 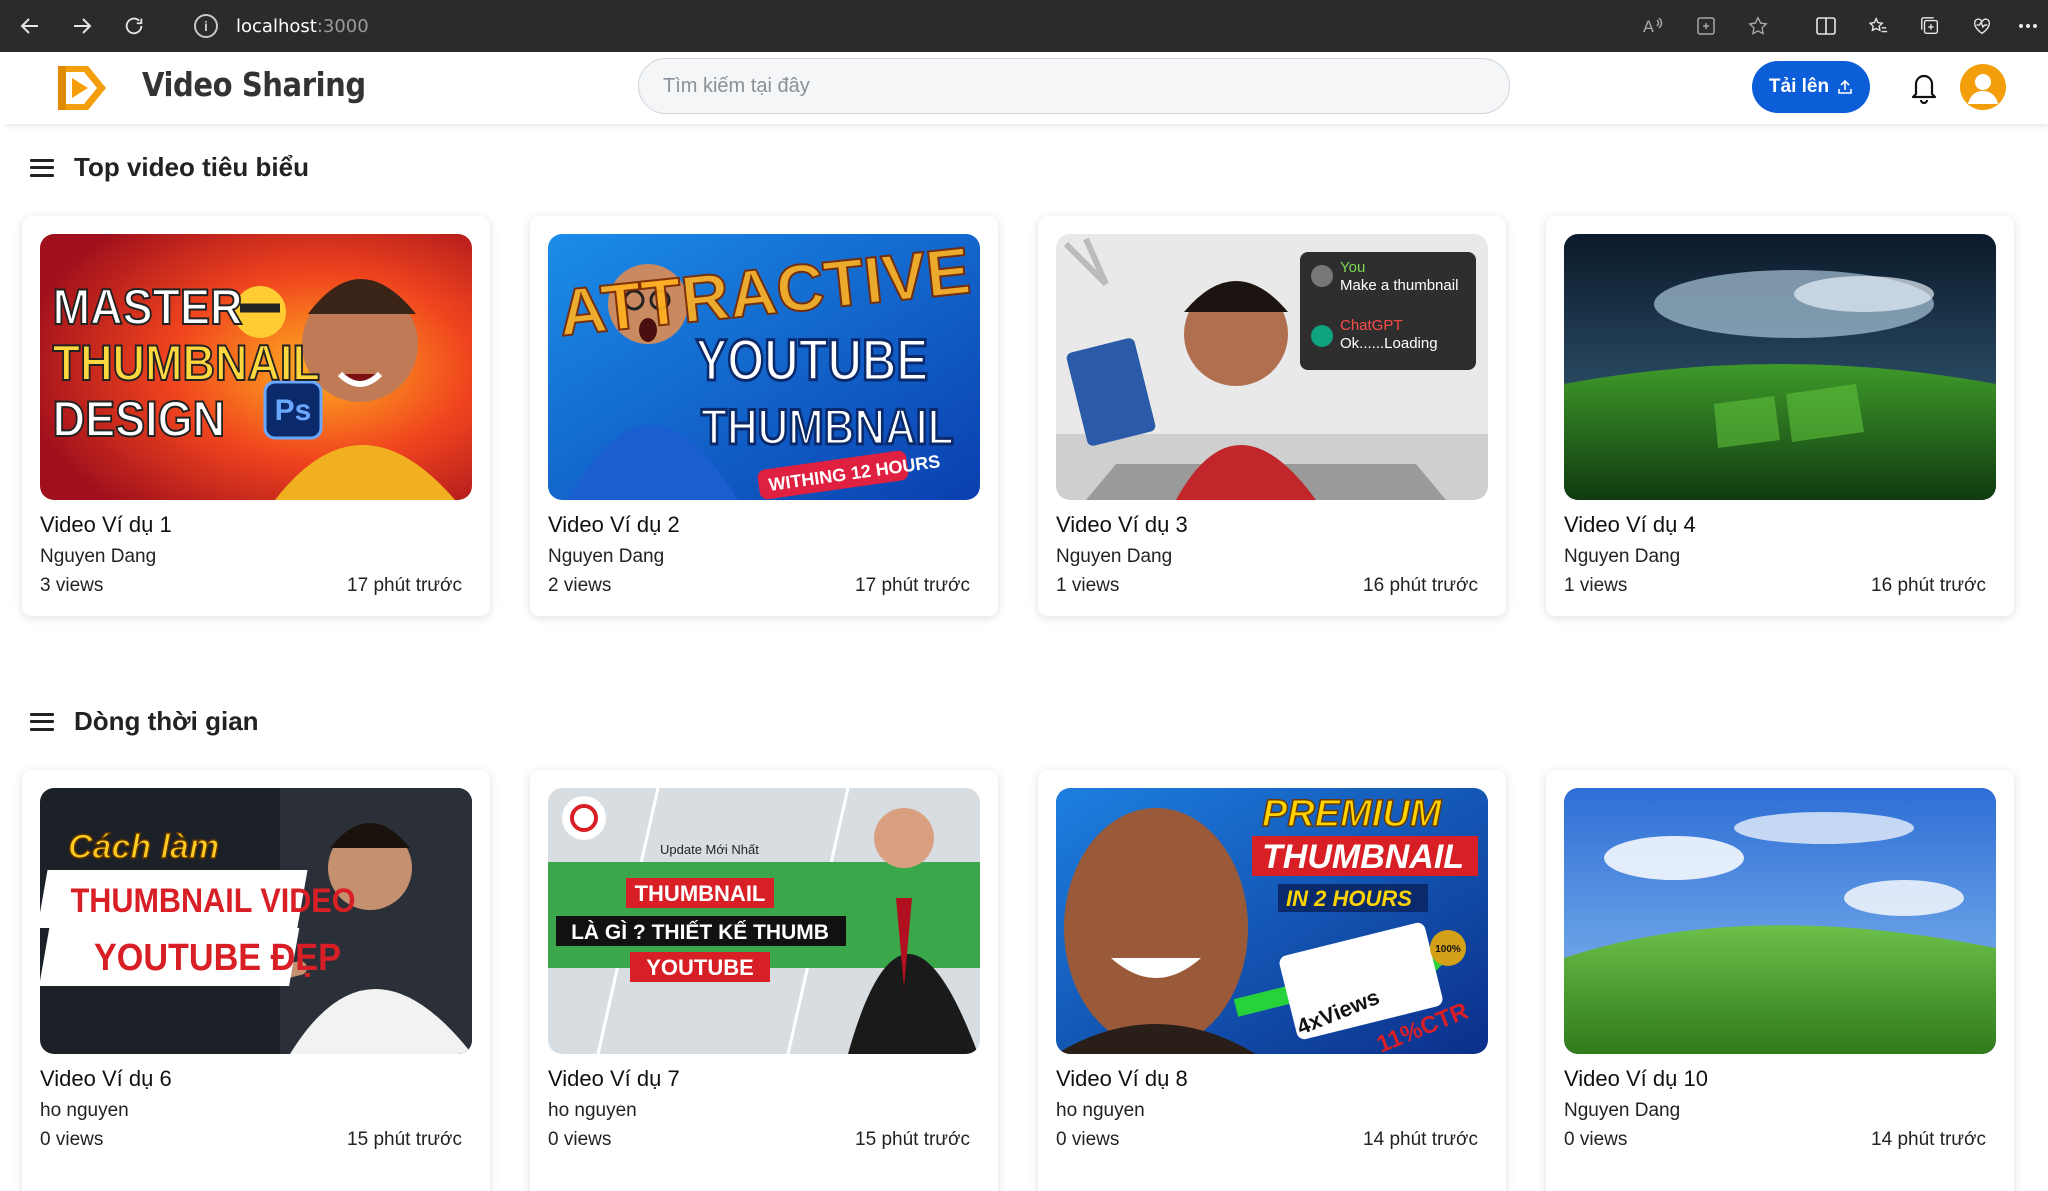 I want to click on bell-icon, so click(x=1924, y=87).